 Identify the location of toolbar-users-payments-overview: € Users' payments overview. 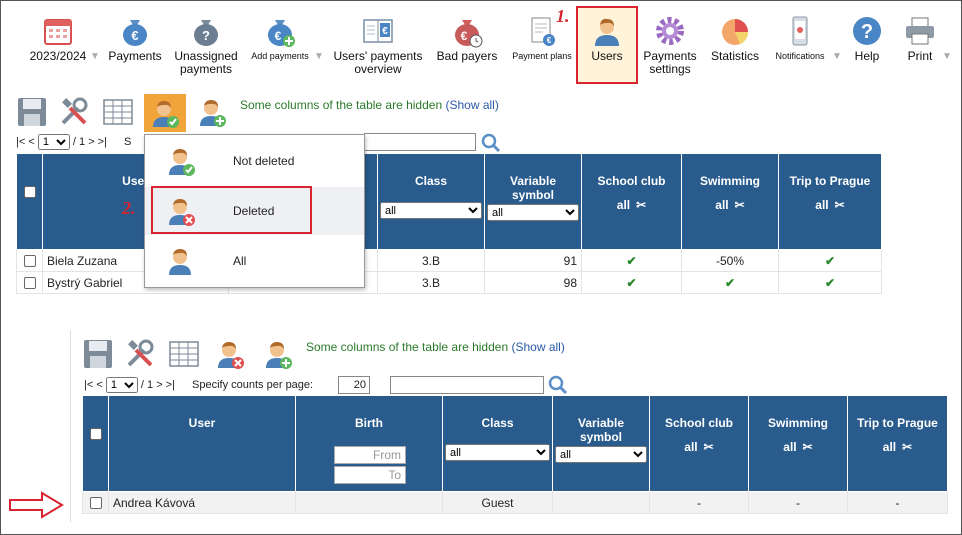
(378, 48).